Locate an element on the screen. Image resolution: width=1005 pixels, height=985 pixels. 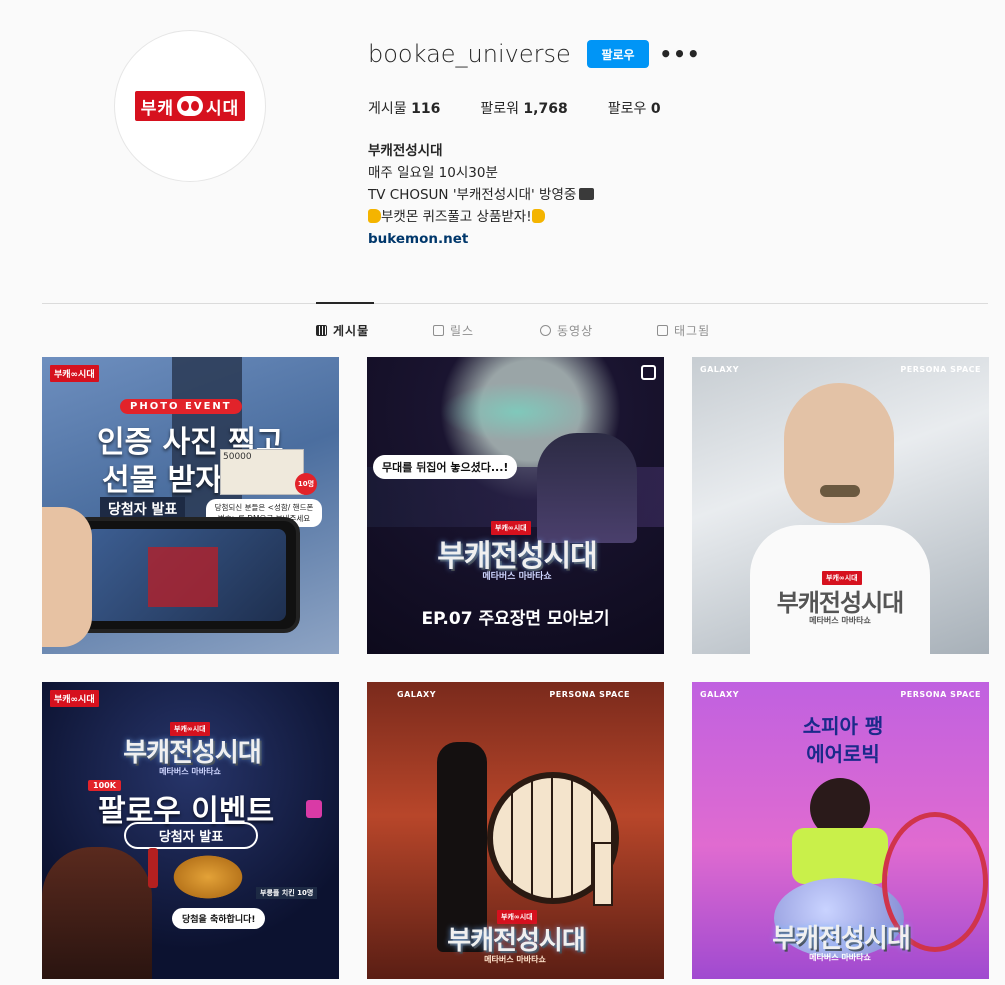
episode-title: EP.07 주요장면 모아보기 is located at coordinates (515, 619).